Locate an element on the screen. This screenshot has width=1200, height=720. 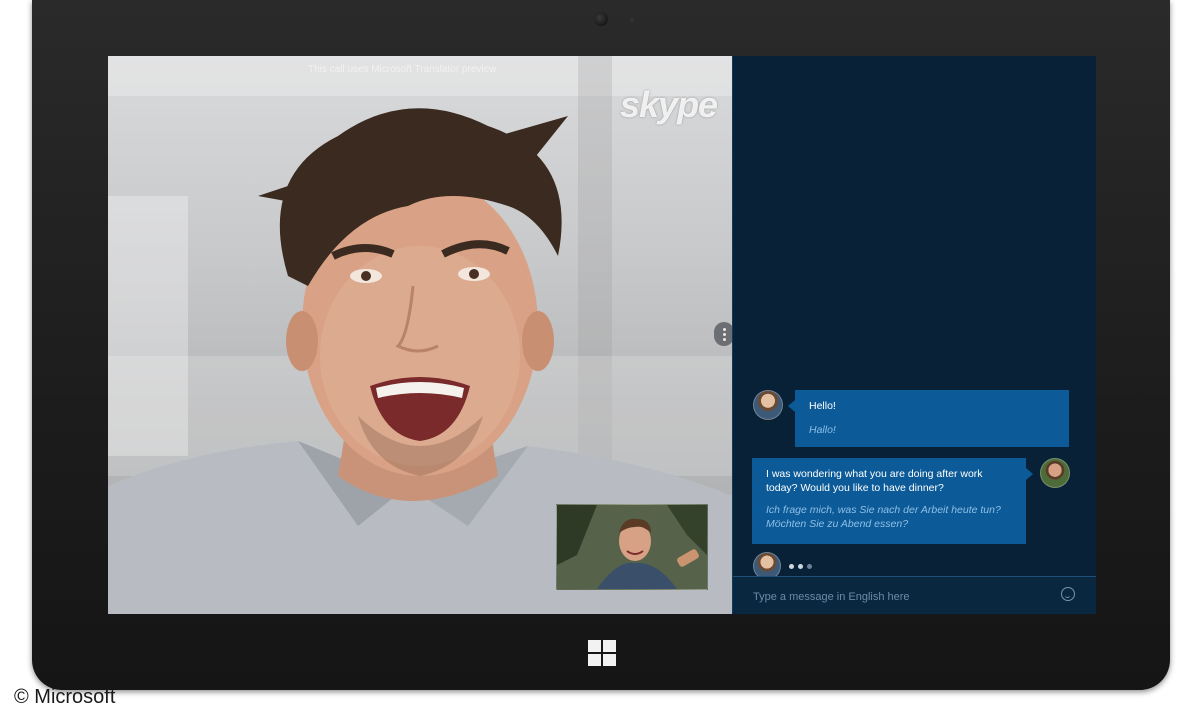
contact-avatar is located at coordinates (768, 405).